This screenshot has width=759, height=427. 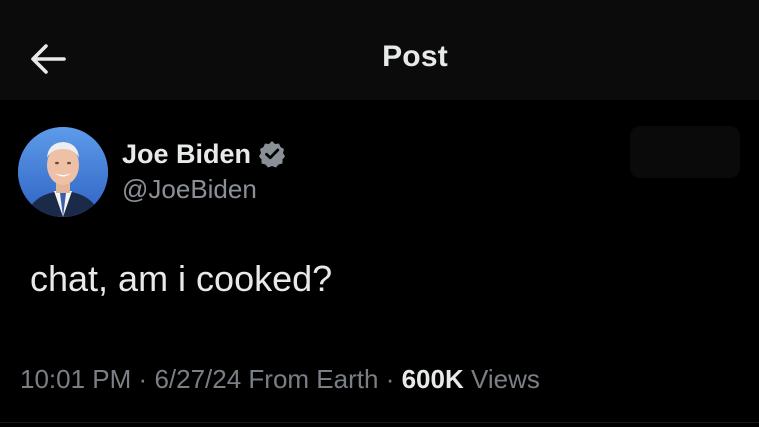 What do you see at coordinates (272, 154) in the screenshot?
I see `verified-badge-icon` at bounding box center [272, 154].